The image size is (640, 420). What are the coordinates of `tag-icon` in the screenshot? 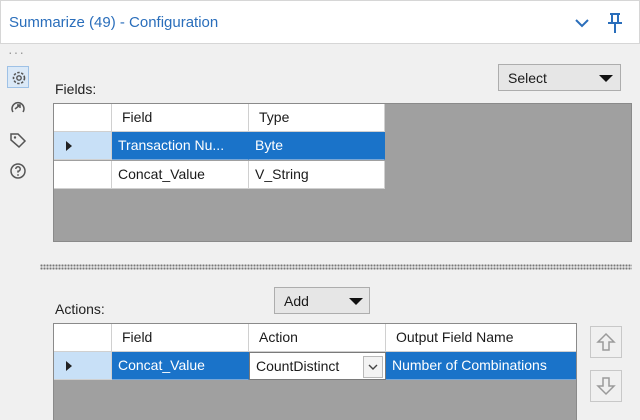 It's located at (18, 140).